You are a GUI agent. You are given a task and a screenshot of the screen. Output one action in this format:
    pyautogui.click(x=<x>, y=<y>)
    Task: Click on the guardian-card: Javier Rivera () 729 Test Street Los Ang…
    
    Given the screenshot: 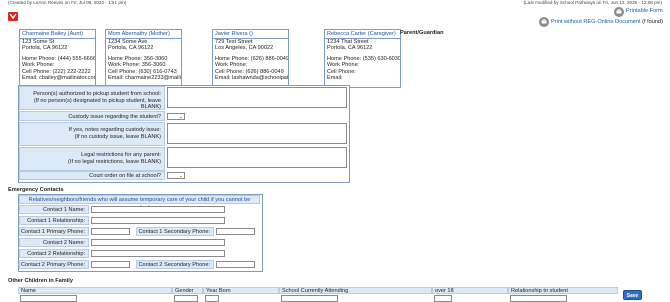 What is the action you would take?
    pyautogui.click(x=250, y=58)
    